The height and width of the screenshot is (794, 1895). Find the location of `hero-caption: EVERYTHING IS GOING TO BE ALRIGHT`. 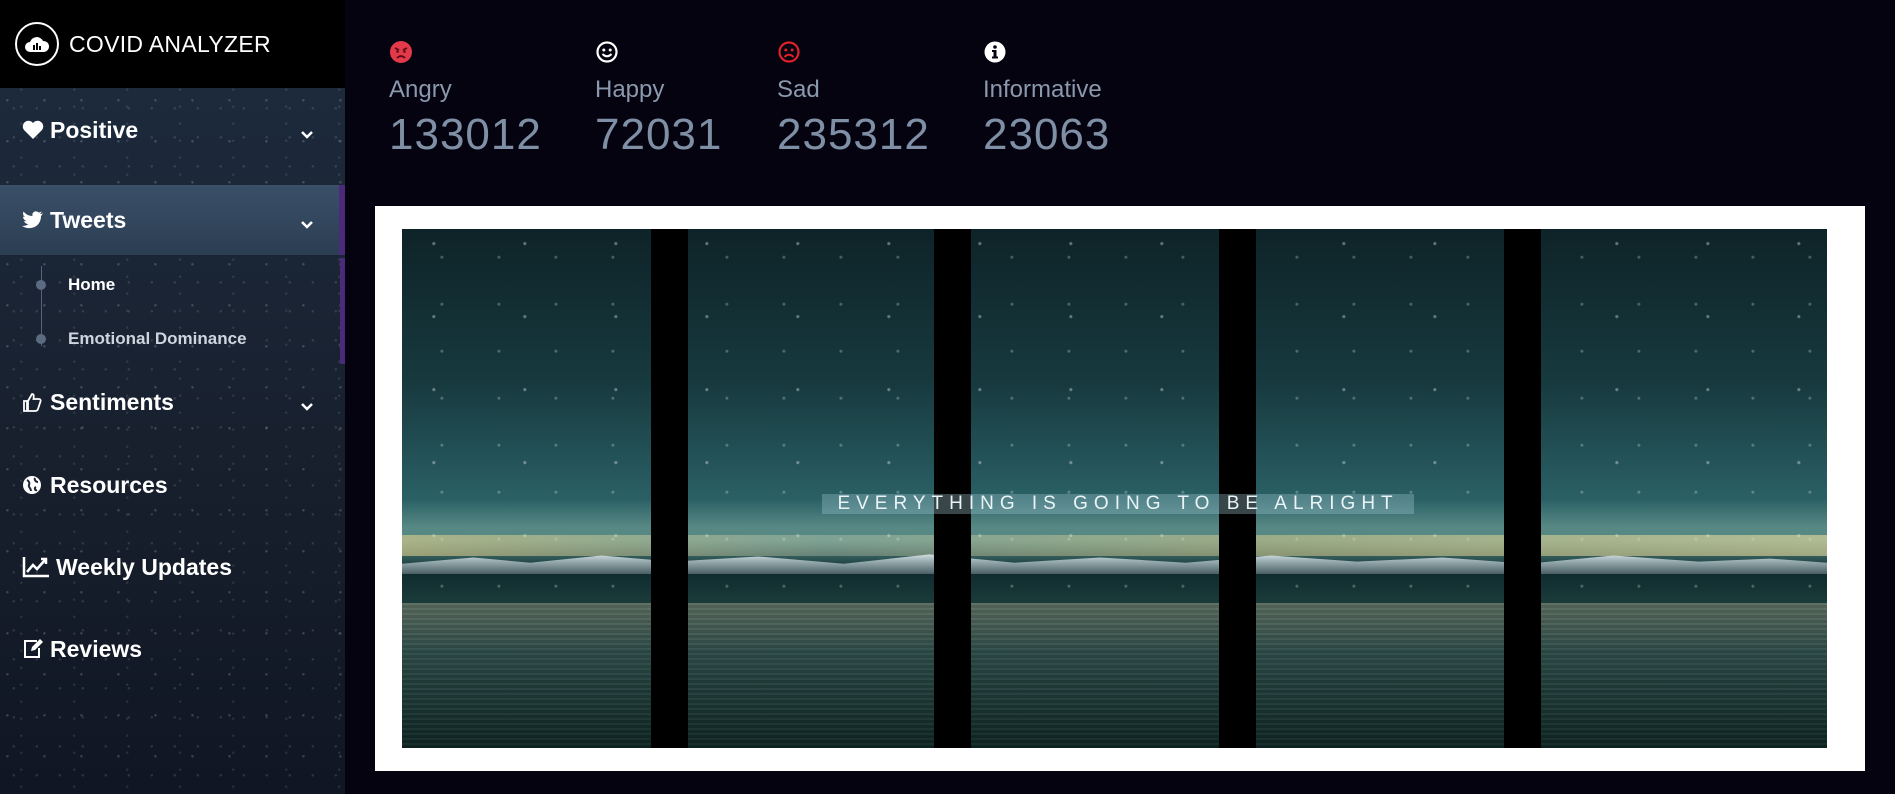

hero-caption: EVERYTHING IS GOING TO BE ALRIGHT is located at coordinates (1118, 504).